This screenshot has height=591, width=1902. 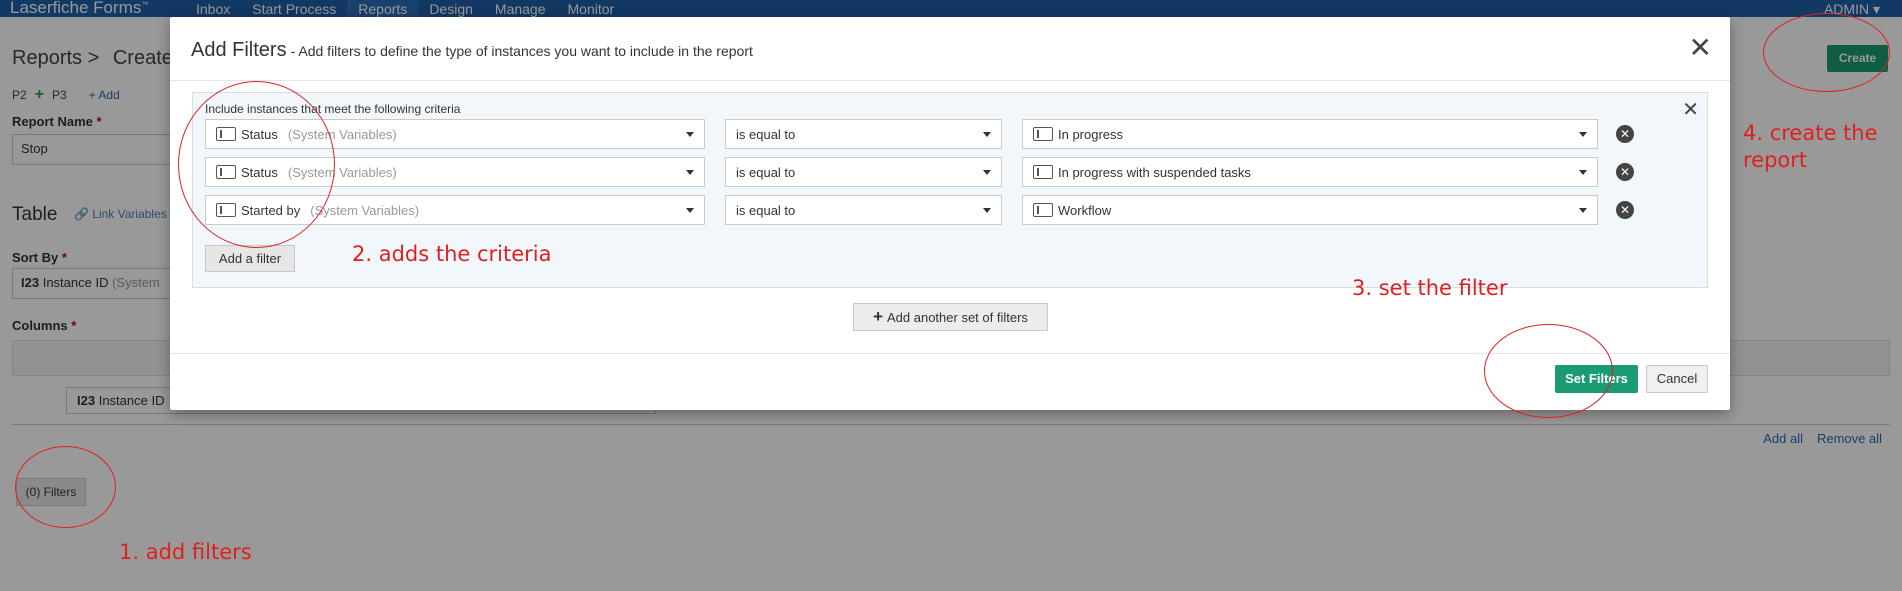 What do you see at coordinates (1310, 172) in the screenshot?
I see `filter-value-select: In progress with suspended tasks` at bounding box center [1310, 172].